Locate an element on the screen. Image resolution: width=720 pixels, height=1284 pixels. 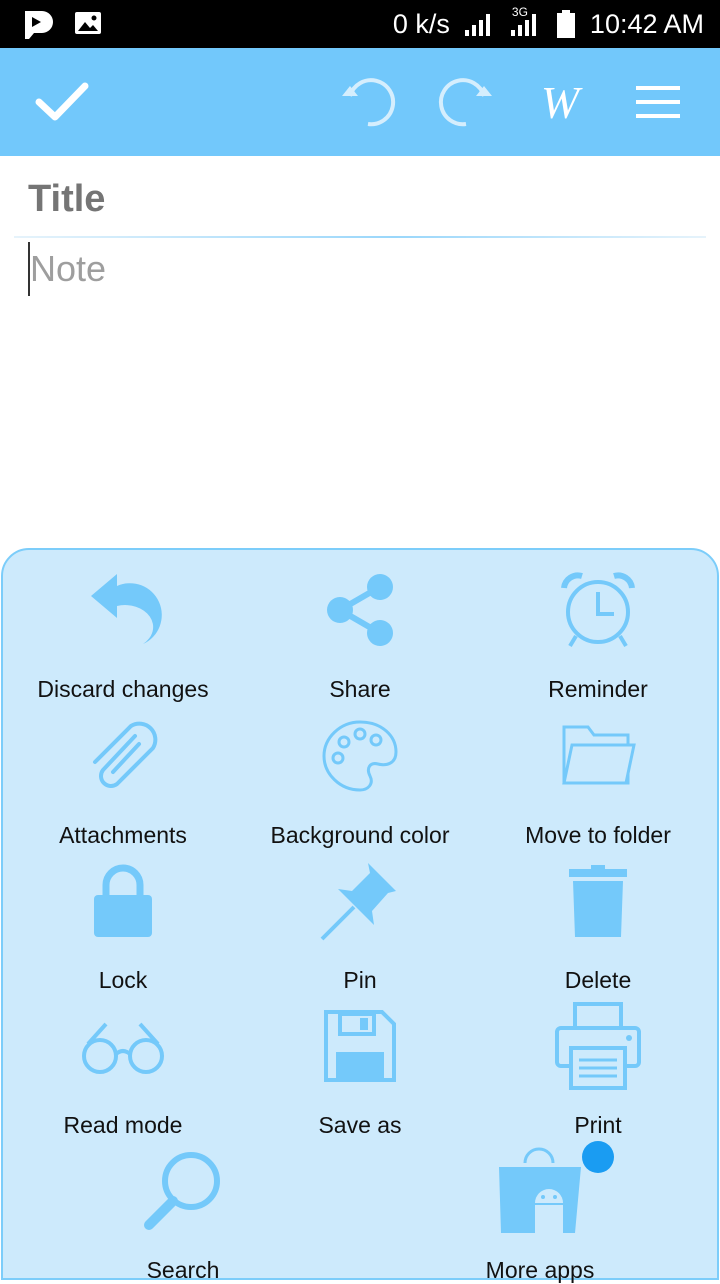
delete-label: Delete is located at coordinates (598, 980).